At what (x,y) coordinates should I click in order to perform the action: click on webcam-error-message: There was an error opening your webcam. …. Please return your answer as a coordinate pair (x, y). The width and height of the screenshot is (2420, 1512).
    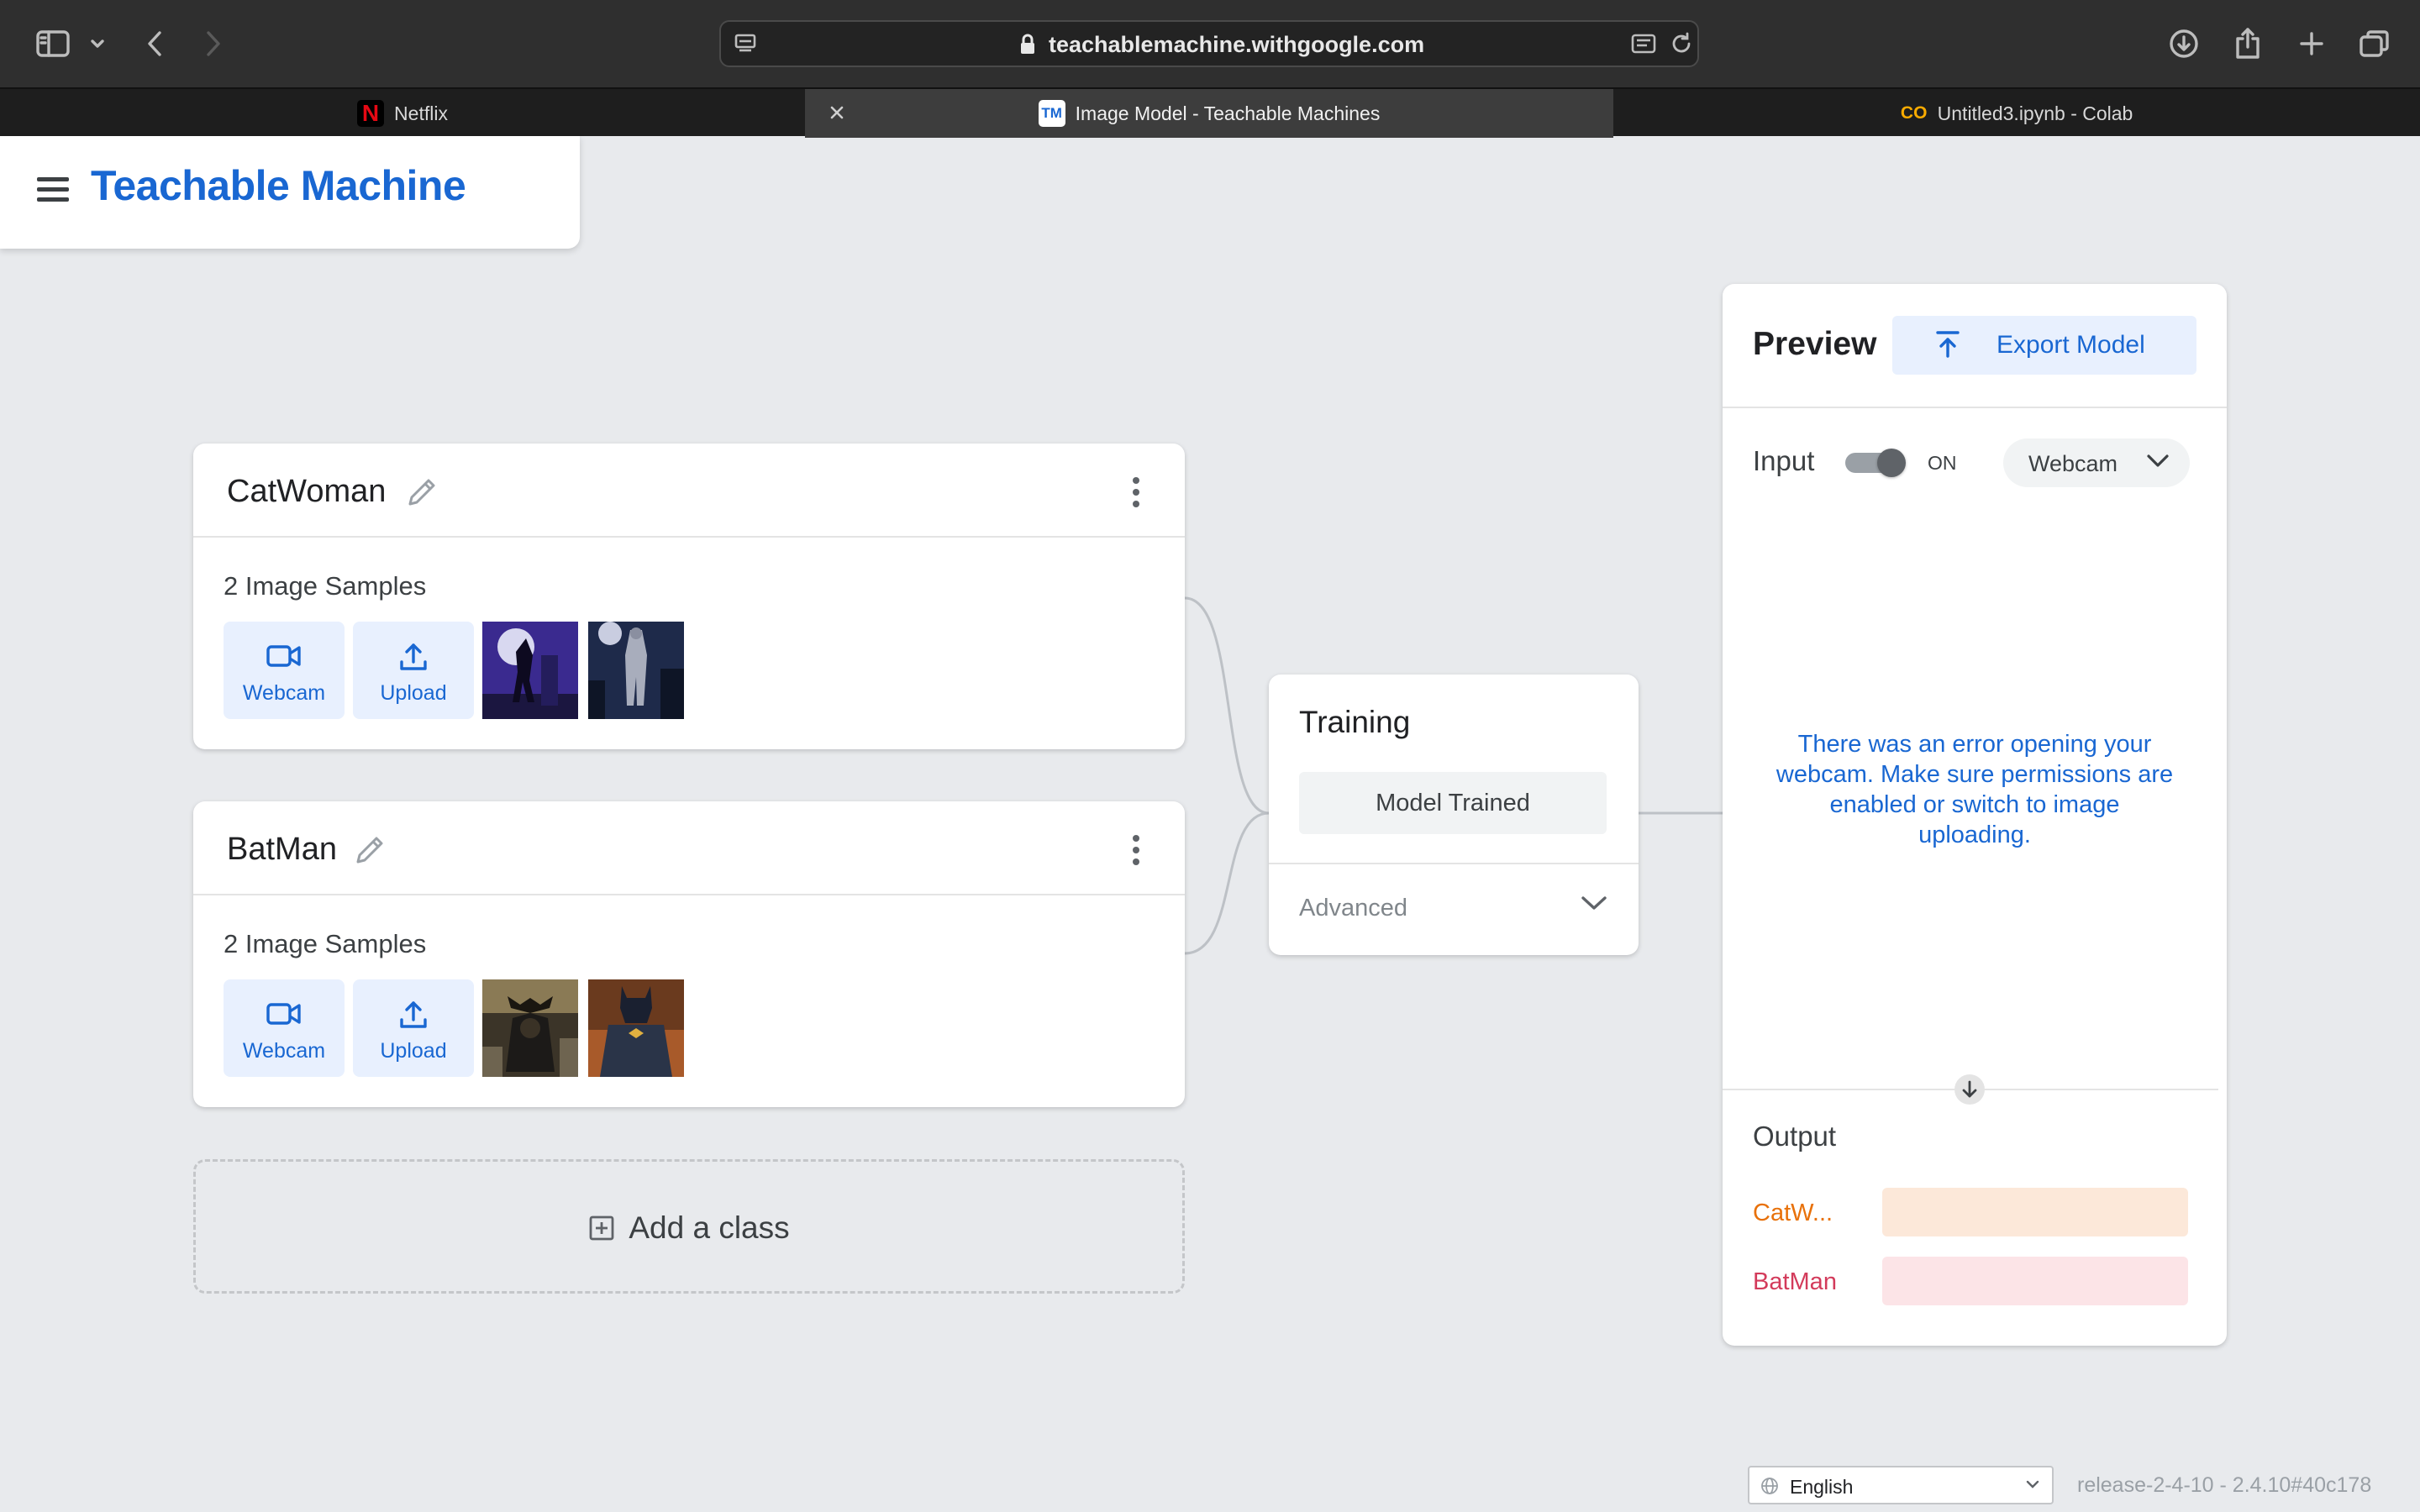
    Looking at the image, I should click on (1975, 789).